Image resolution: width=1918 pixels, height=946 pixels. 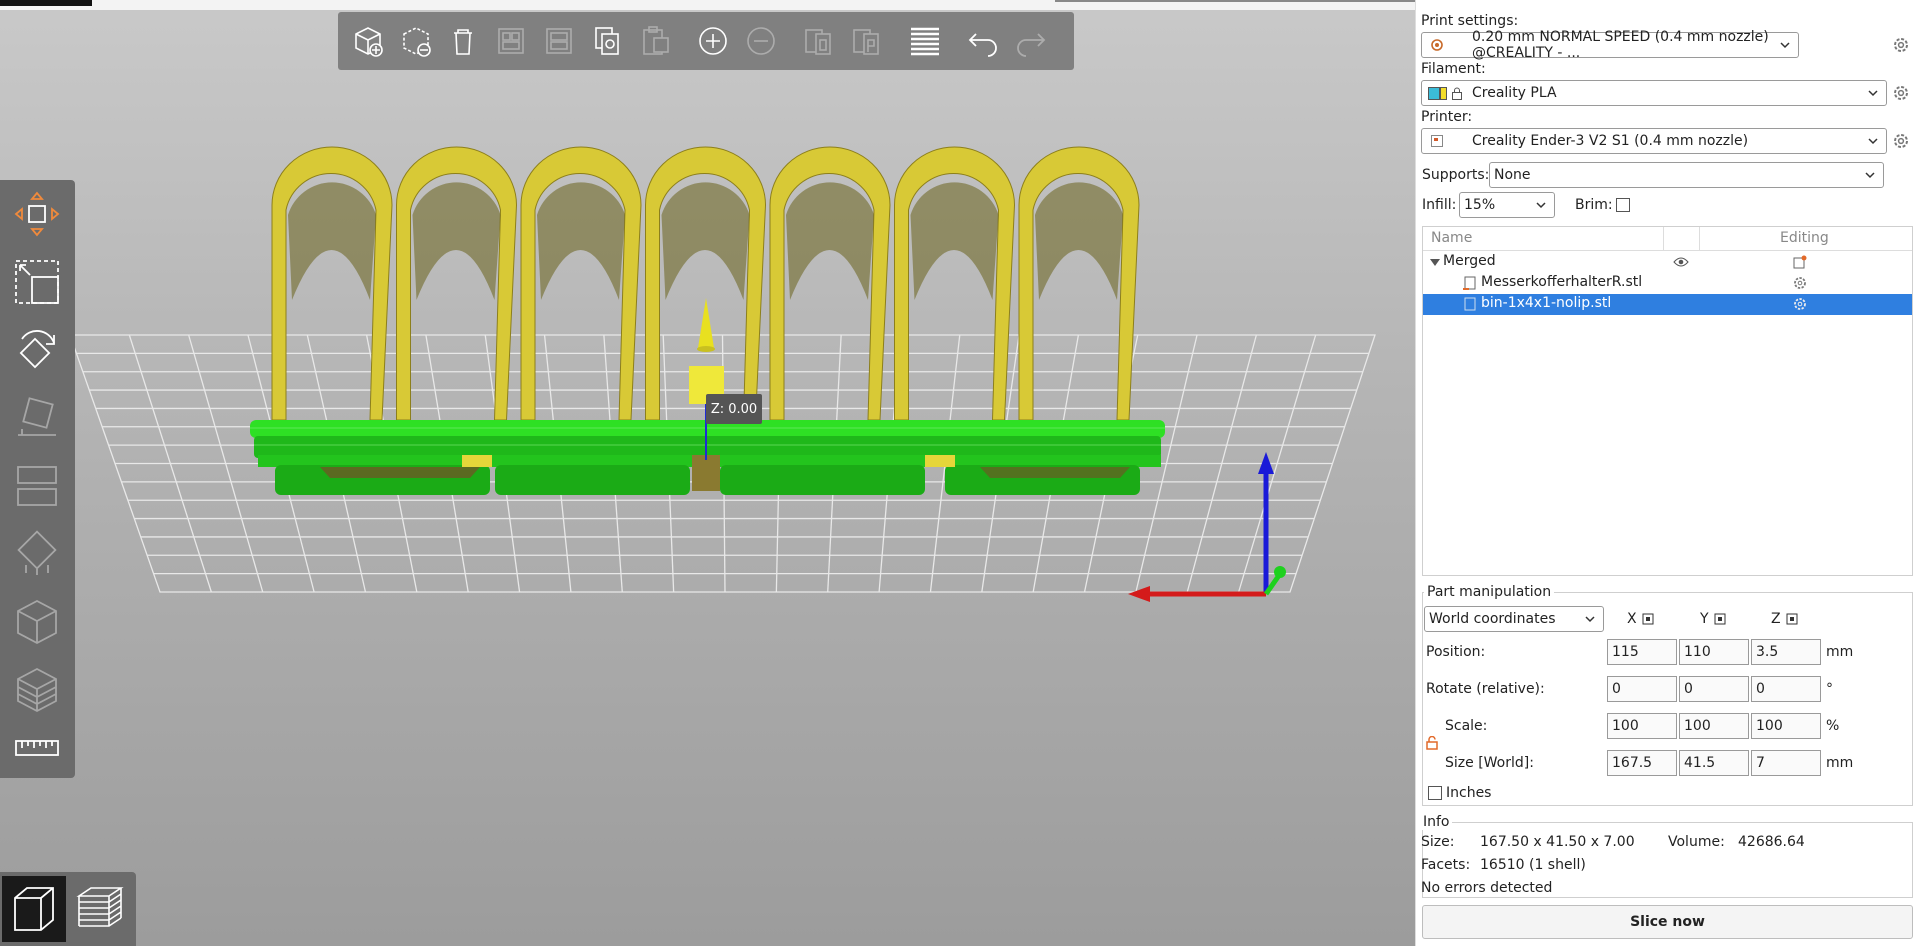 I want to click on eye-icon, so click(x=1681, y=262).